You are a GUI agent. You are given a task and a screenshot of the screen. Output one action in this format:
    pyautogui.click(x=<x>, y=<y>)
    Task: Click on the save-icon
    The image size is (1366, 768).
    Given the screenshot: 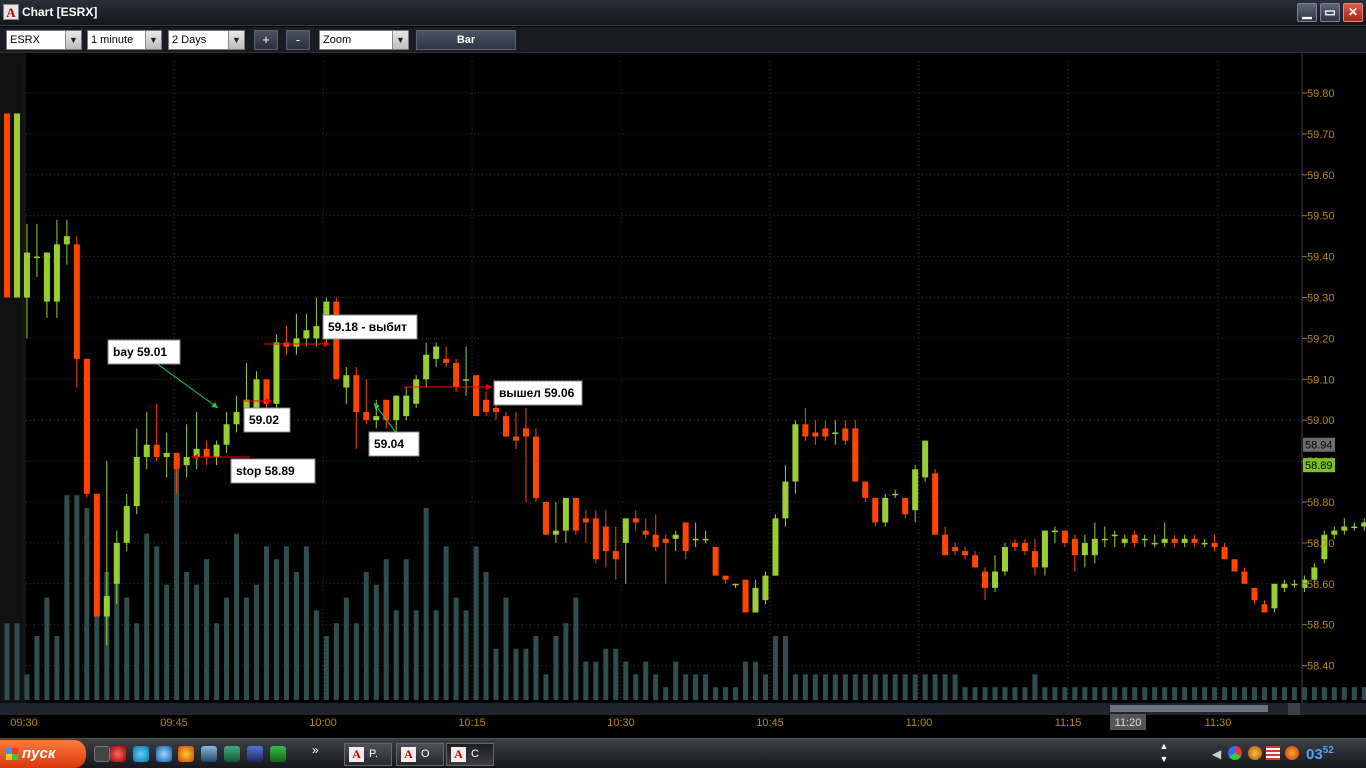 What is the action you would take?
    pyautogui.click(x=255, y=754)
    